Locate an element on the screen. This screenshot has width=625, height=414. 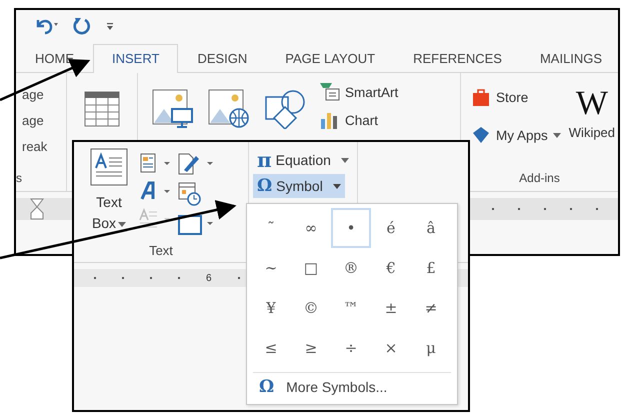
ribbon-tab: DESIGN is located at coordinates (222, 58).